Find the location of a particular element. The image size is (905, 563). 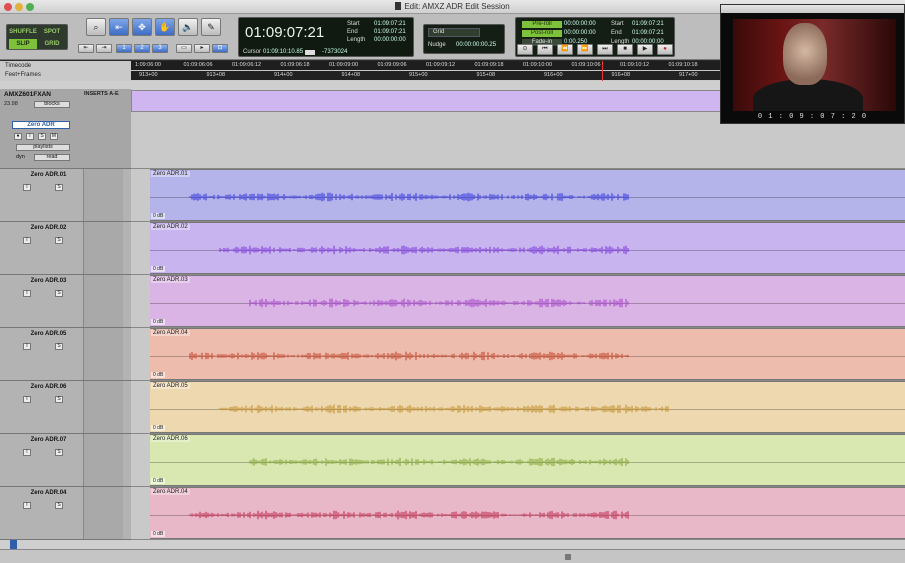

go-to-end-icon: ⏭ is located at coordinates (605, 49).